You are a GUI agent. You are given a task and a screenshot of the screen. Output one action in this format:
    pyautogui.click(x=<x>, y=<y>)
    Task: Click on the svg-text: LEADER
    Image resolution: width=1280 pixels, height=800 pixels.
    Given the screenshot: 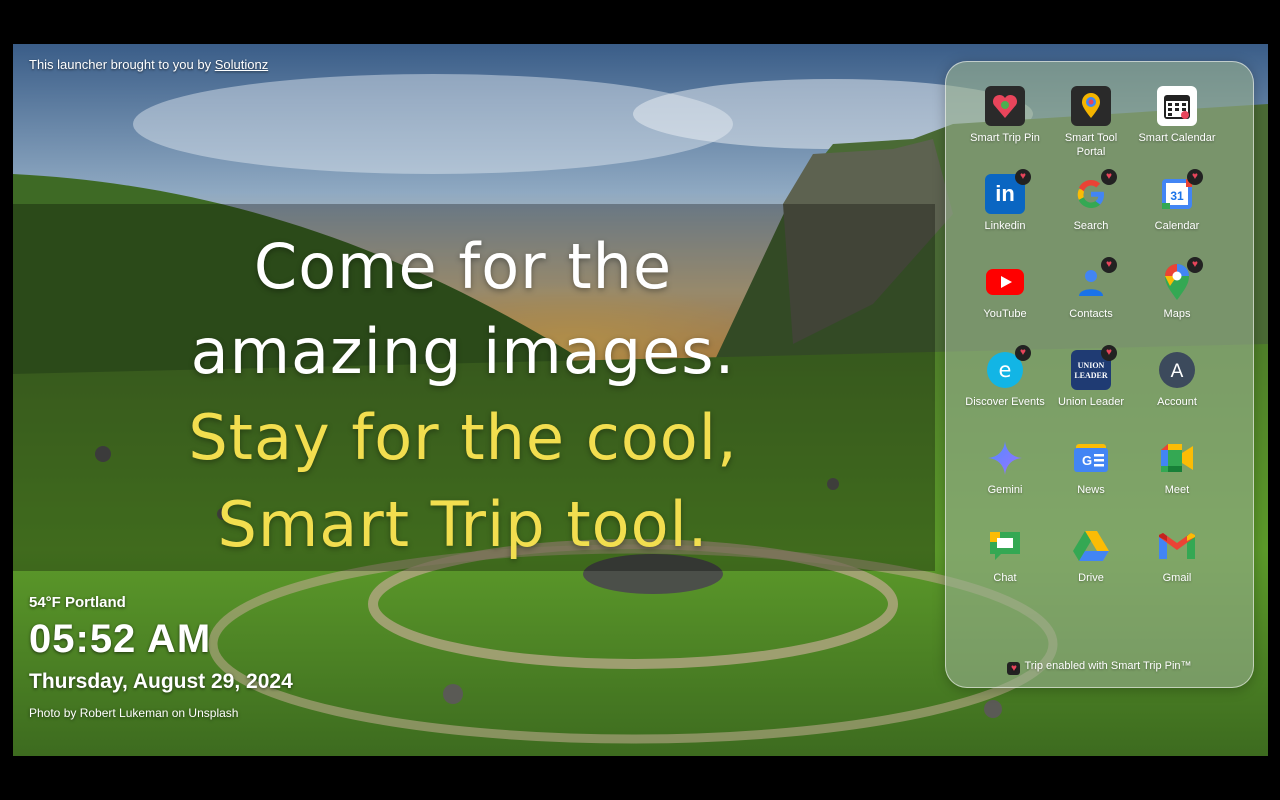 What is the action you would take?
    pyautogui.click(x=1091, y=375)
    